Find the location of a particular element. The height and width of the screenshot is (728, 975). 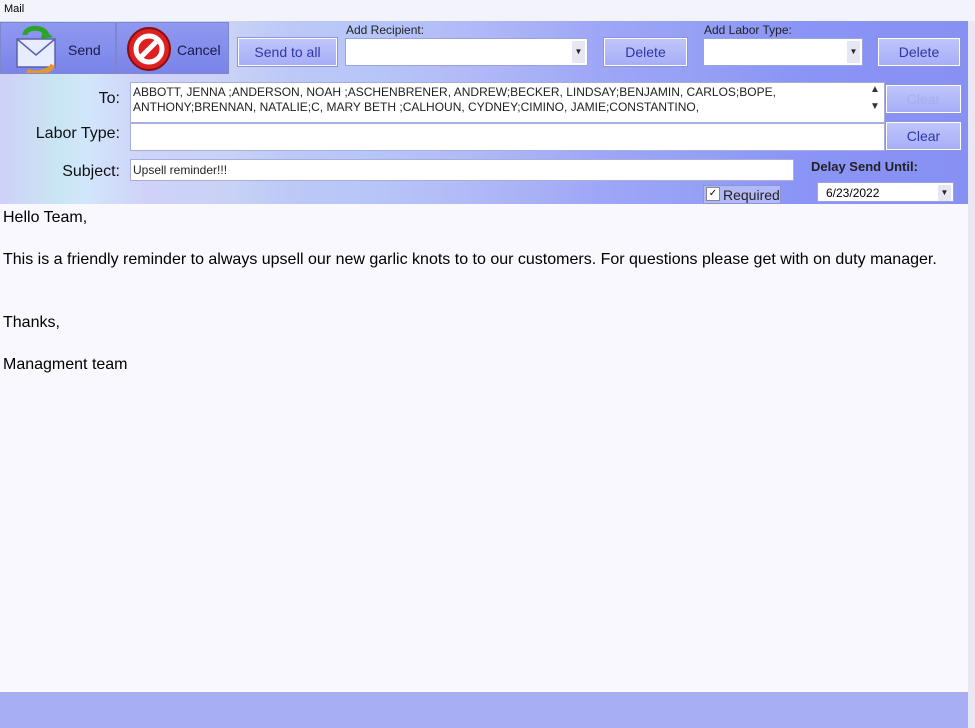

window-titlebar: Mail is located at coordinates (487, 10).